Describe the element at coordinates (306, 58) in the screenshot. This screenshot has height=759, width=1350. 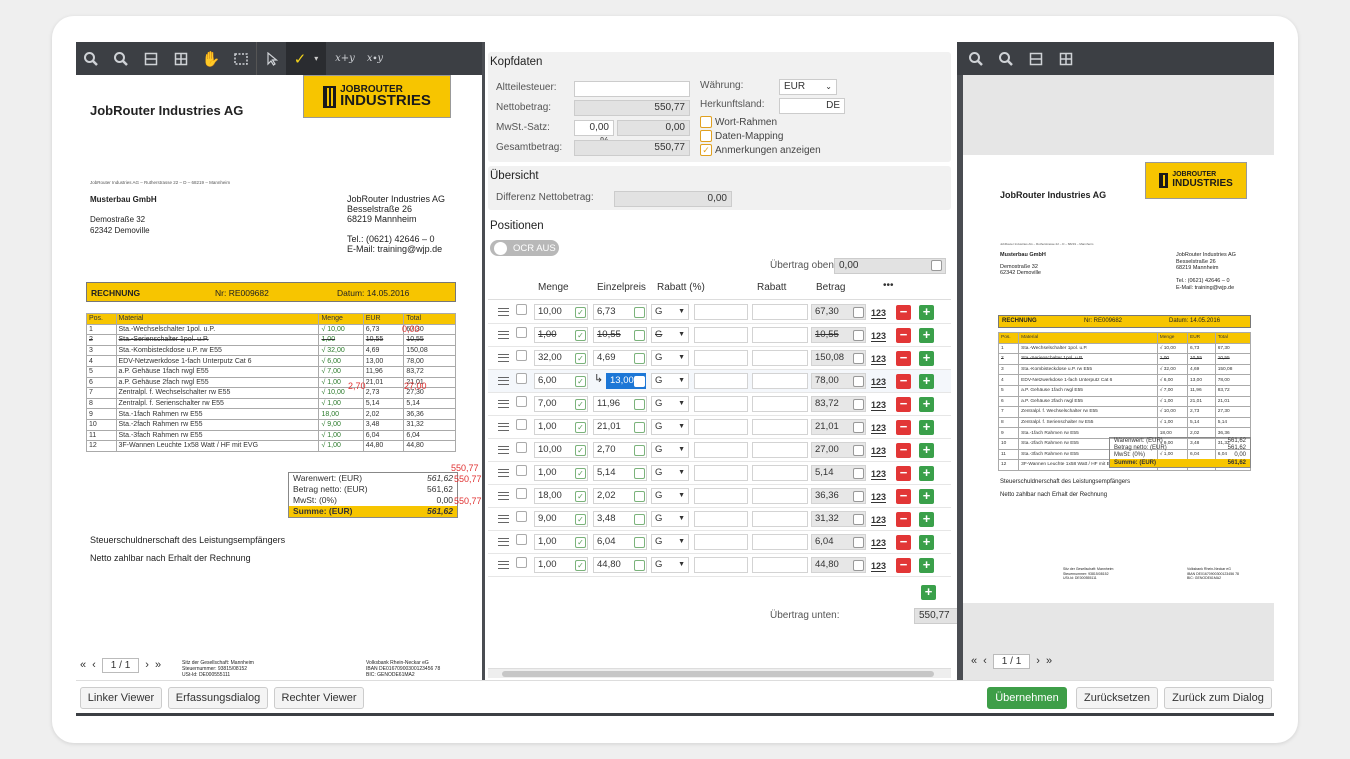
I see `check-mark-tool-icon: ✓ ▾` at that location.